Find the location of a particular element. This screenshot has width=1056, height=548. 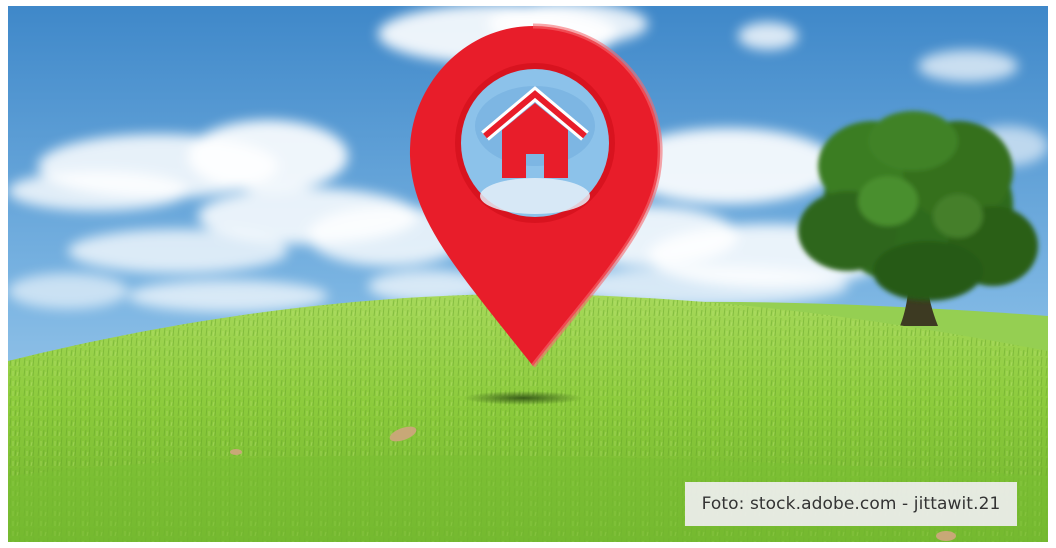

pin-shadow is located at coordinates (523, 398).